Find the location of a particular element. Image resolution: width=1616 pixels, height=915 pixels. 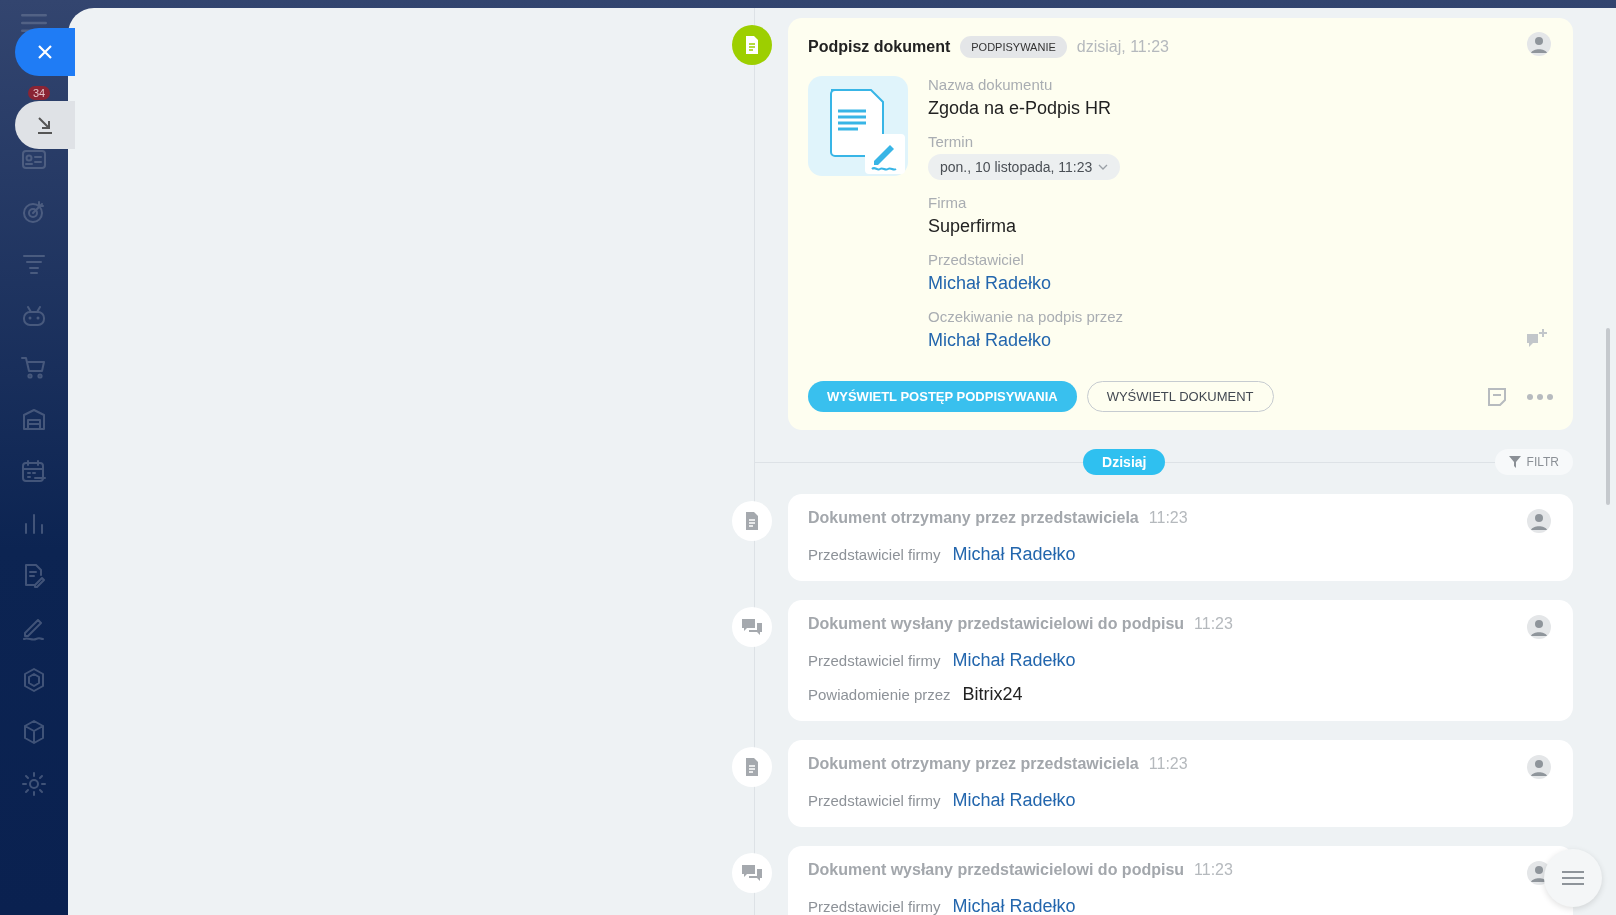

timestamp: dzisiaj, 11:23 is located at coordinates (1122, 47).